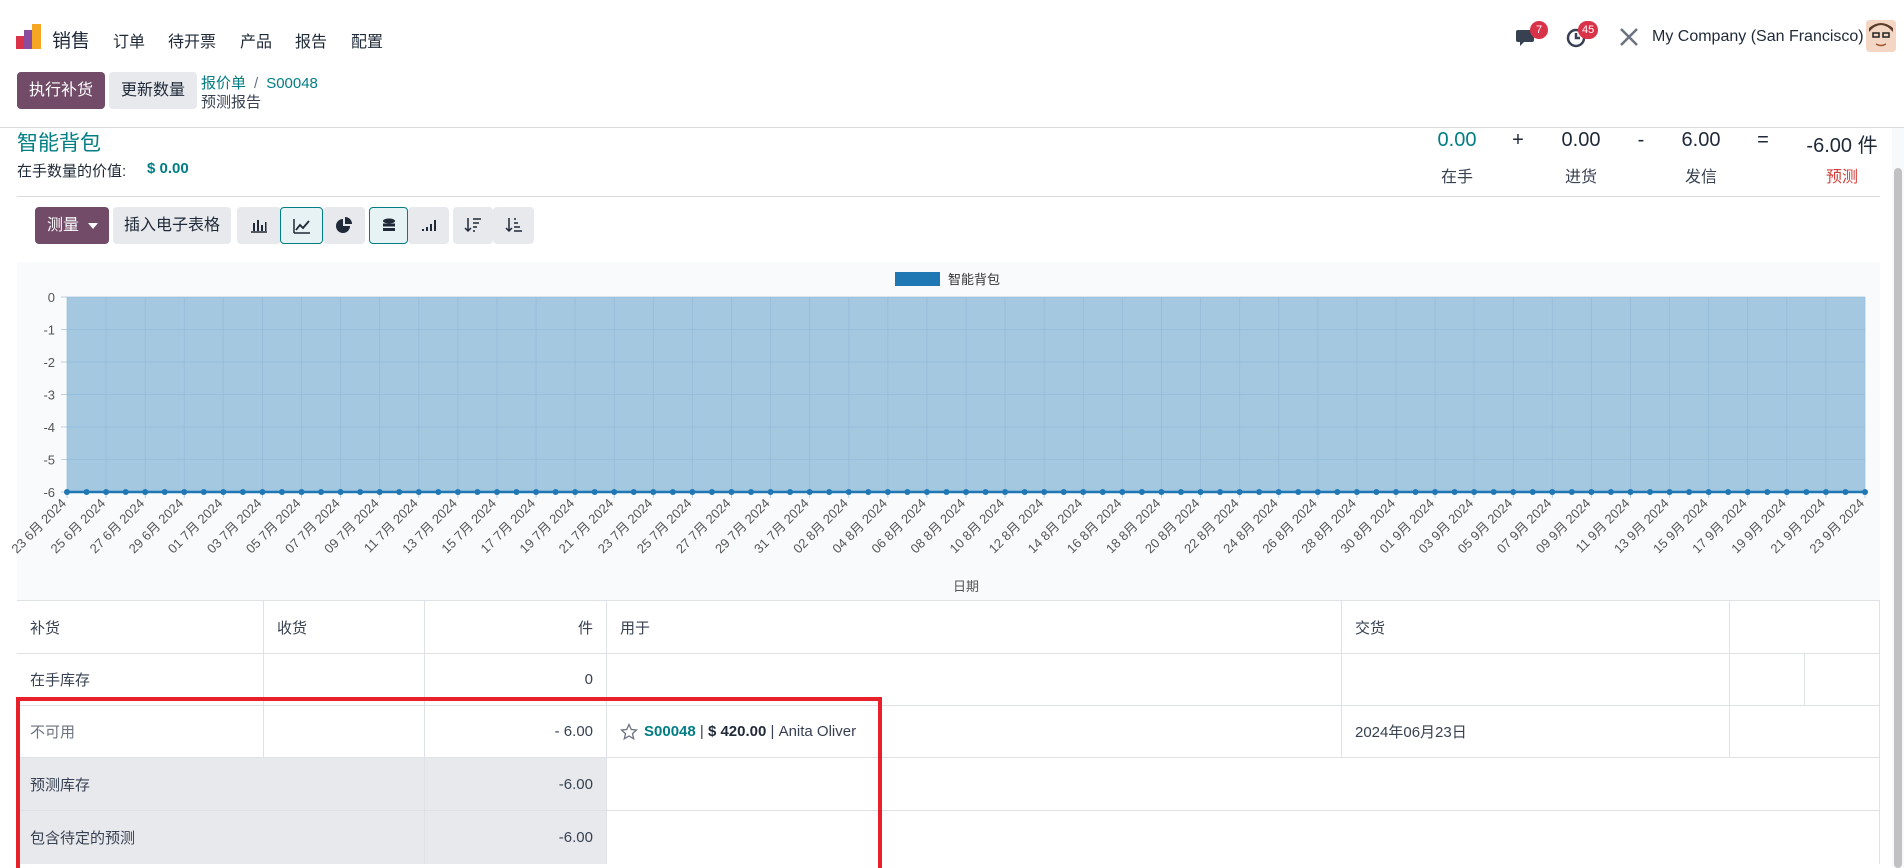 The width and height of the screenshot is (1904, 868). What do you see at coordinates (72, 171) in the screenshot?
I see `value-label: 在手数量的价值:` at bounding box center [72, 171].